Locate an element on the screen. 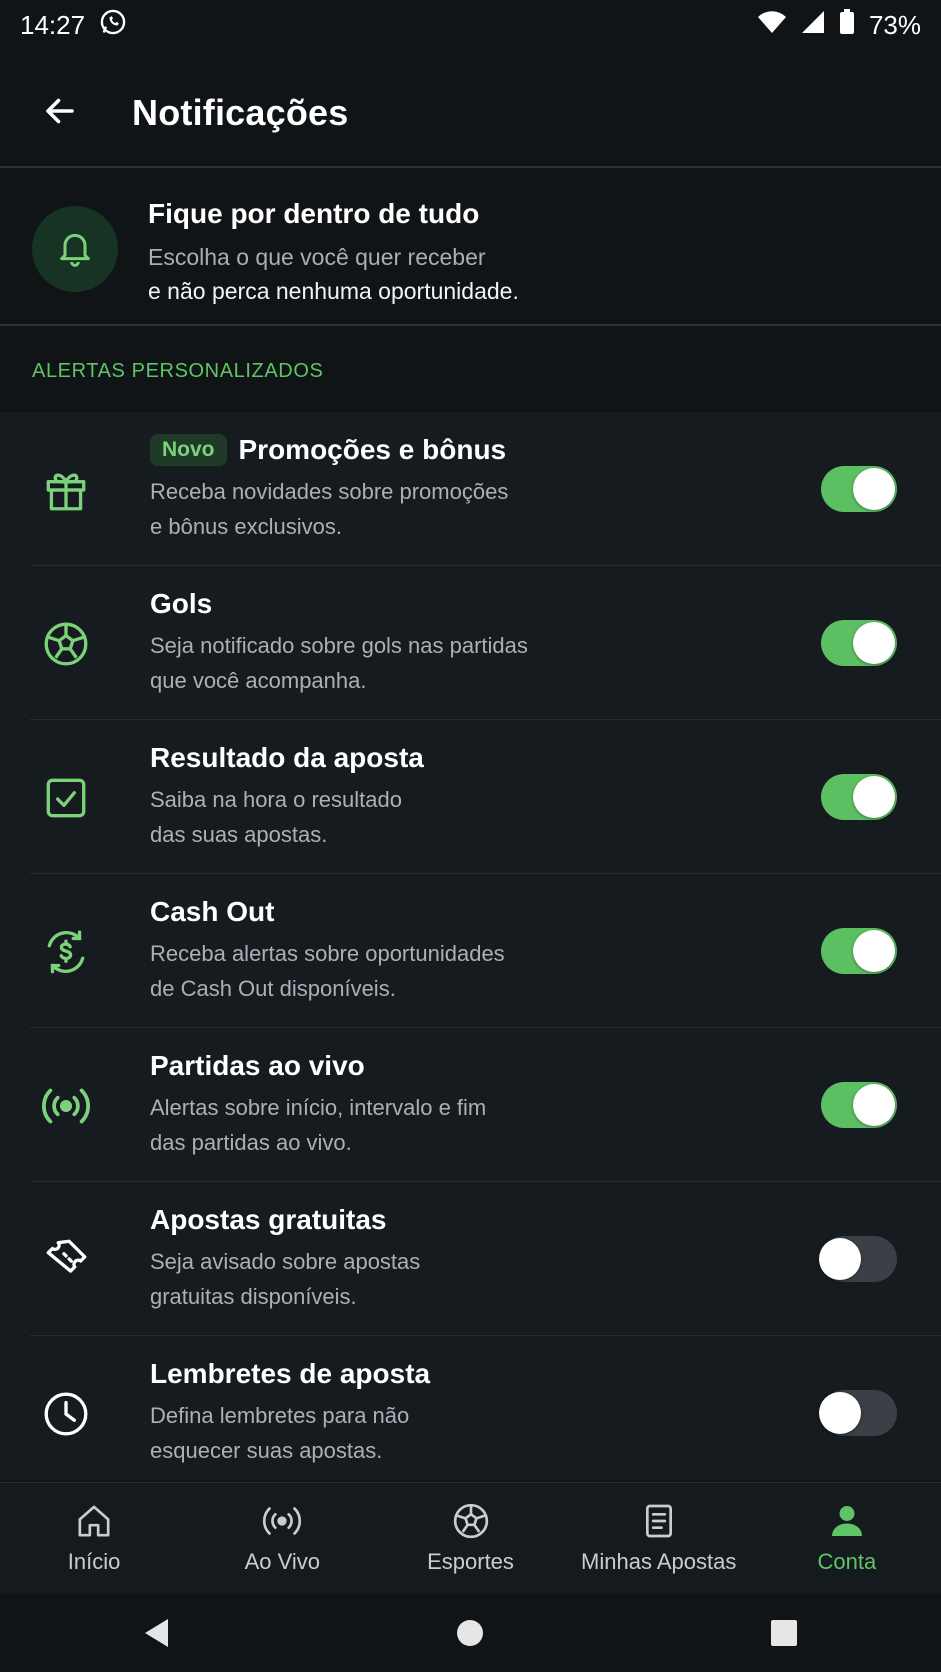  nav-item-ao-vivo: Ao Vivo is located at coordinates (282, 1539).